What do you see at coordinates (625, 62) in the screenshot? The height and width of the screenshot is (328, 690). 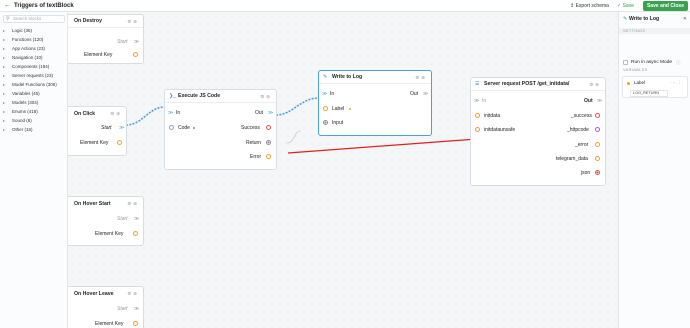 I see `async-checkbox` at bounding box center [625, 62].